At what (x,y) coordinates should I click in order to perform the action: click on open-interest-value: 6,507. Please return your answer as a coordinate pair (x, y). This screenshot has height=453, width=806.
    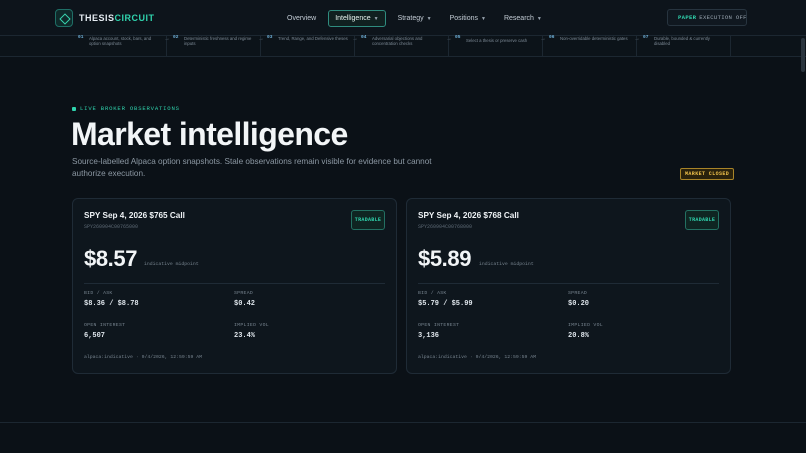
    Looking at the image, I should click on (95, 336).